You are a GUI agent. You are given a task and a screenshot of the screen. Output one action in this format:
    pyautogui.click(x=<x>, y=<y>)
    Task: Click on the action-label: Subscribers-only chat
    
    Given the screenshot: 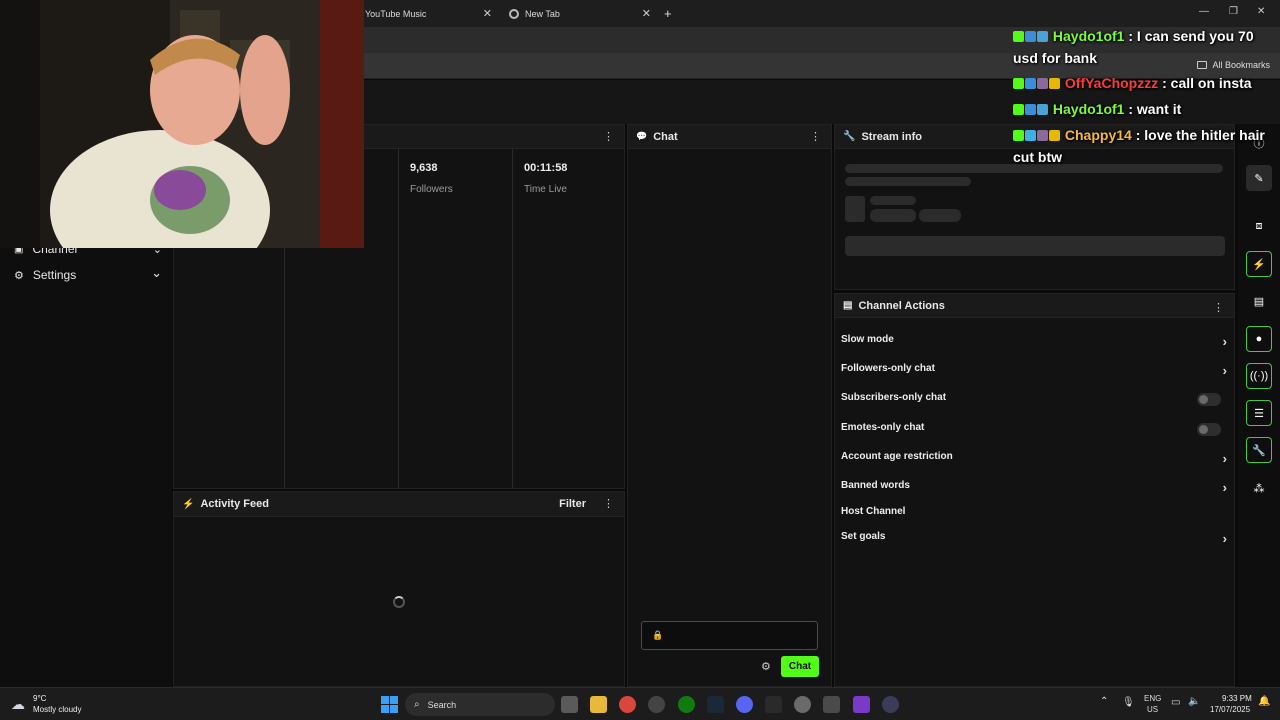 What is the action you would take?
    pyautogui.click(x=894, y=397)
    